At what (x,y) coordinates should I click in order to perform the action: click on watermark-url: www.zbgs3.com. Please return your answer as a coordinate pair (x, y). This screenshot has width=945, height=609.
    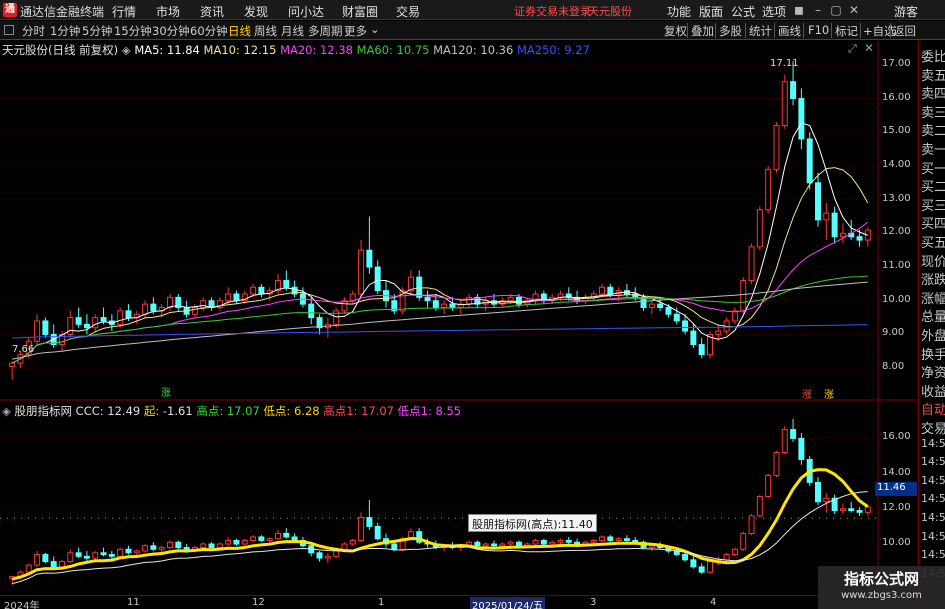
    Looking at the image, I should click on (881, 595).